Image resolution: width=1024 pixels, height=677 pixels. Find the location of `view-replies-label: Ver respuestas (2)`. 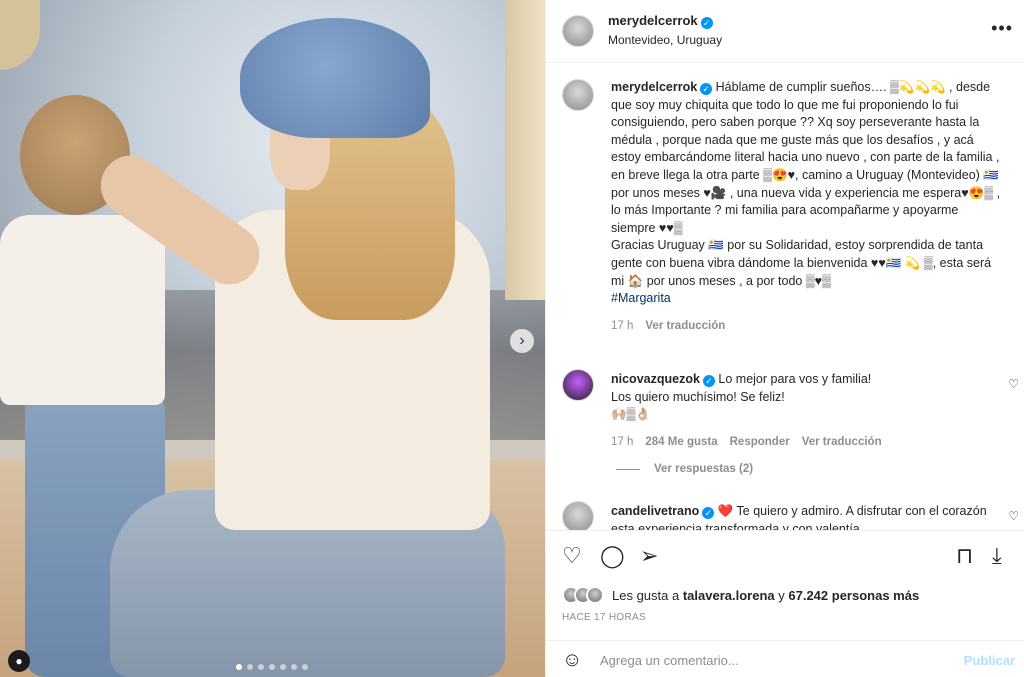

view-replies-label: Ver respuestas (2) is located at coordinates (704, 469).